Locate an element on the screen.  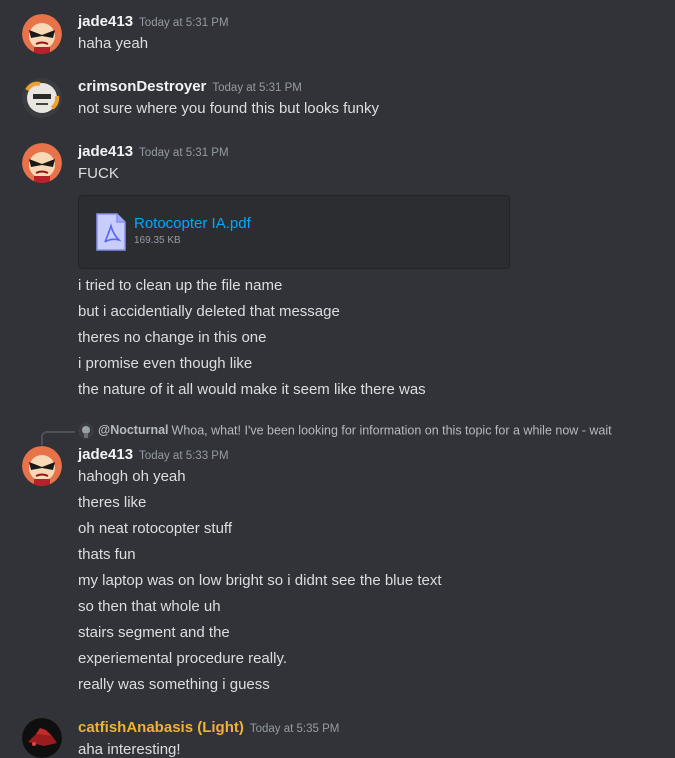
catfish-avatar-icon is located at coordinates (42, 738).